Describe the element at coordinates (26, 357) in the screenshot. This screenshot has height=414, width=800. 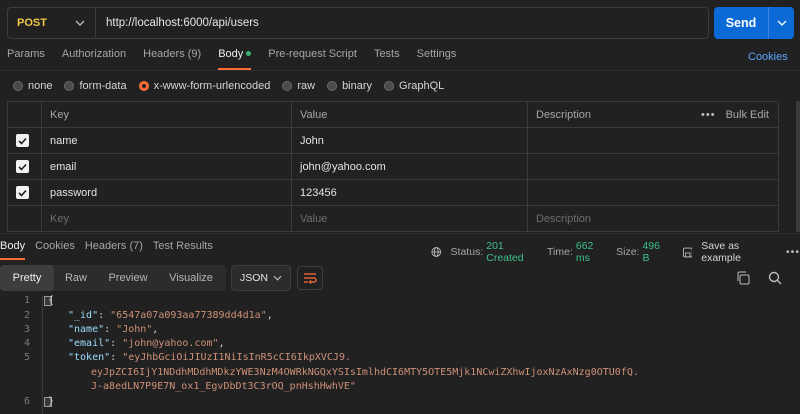
I see `line-number: 5` at that location.